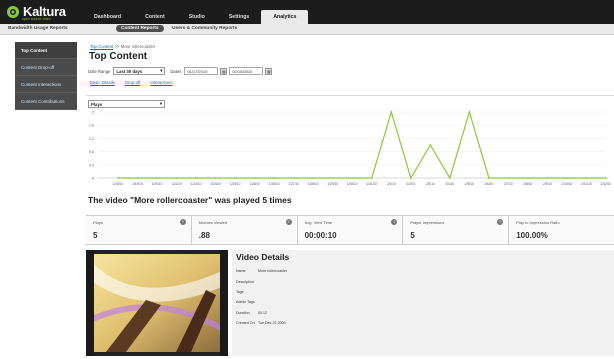 Image resolution: width=614 pixels, height=359 pixels. What do you see at coordinates (91, 152) in the screenshot?
I see `y-tick-label: 0.8` at bounding box center [91, 152].